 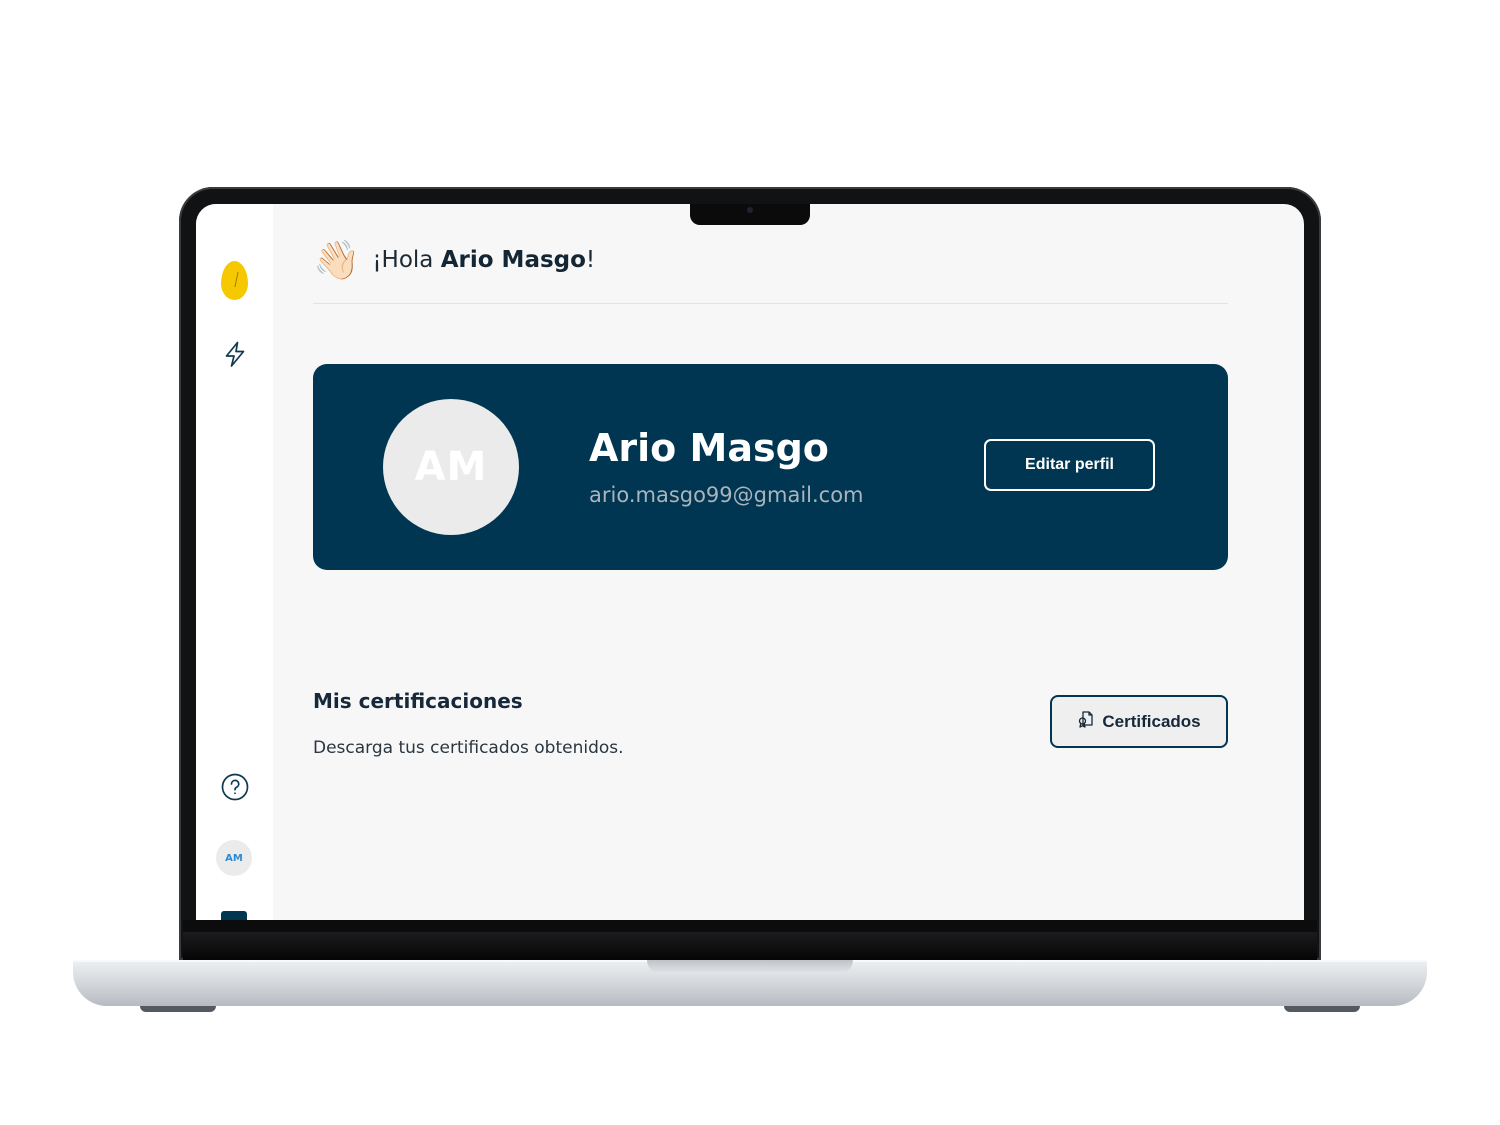 What do you see at coordinates (750, 926) in the screenshot?
I see `screen-bezel-bottom` at bounding box center [750, 926].